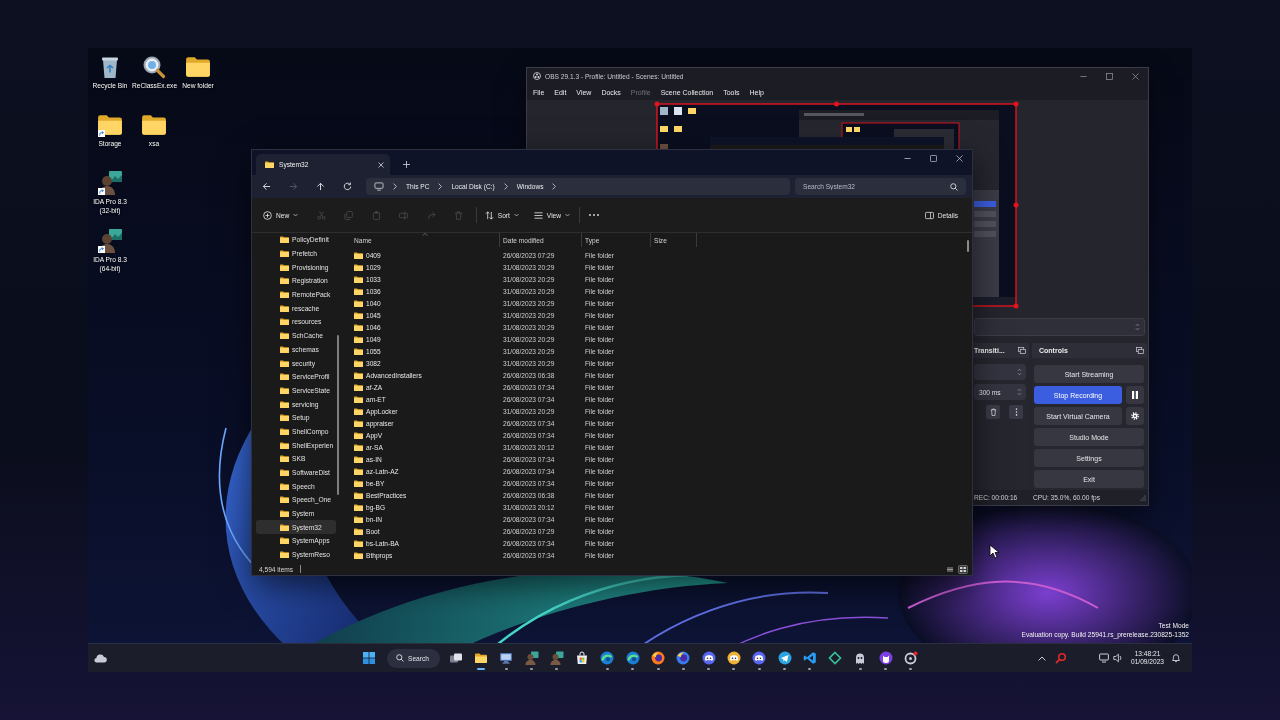  I want to click on pause-icon, so click(1135, 395).